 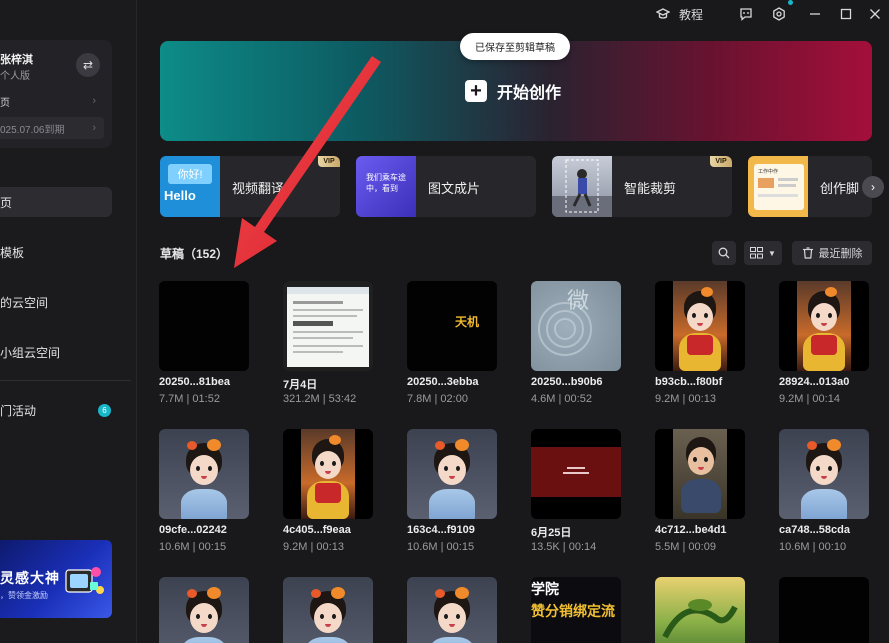 I want to click on minimize-button, so click(x=815, y=14).